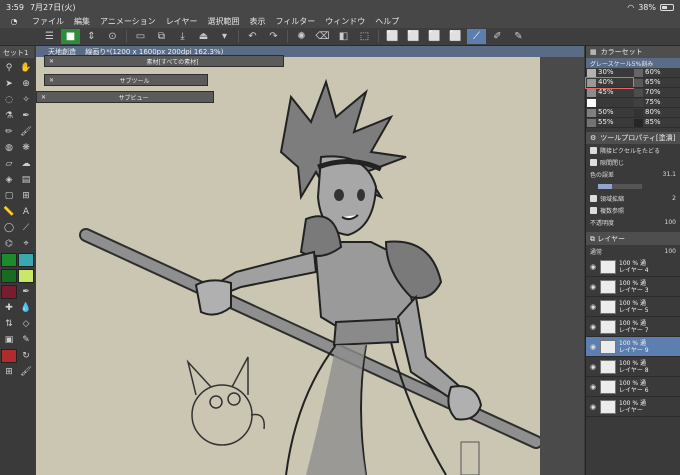 This screenshot has height=475, width=680. I want to click on vector-icon: ⌖, so click(26, 244).